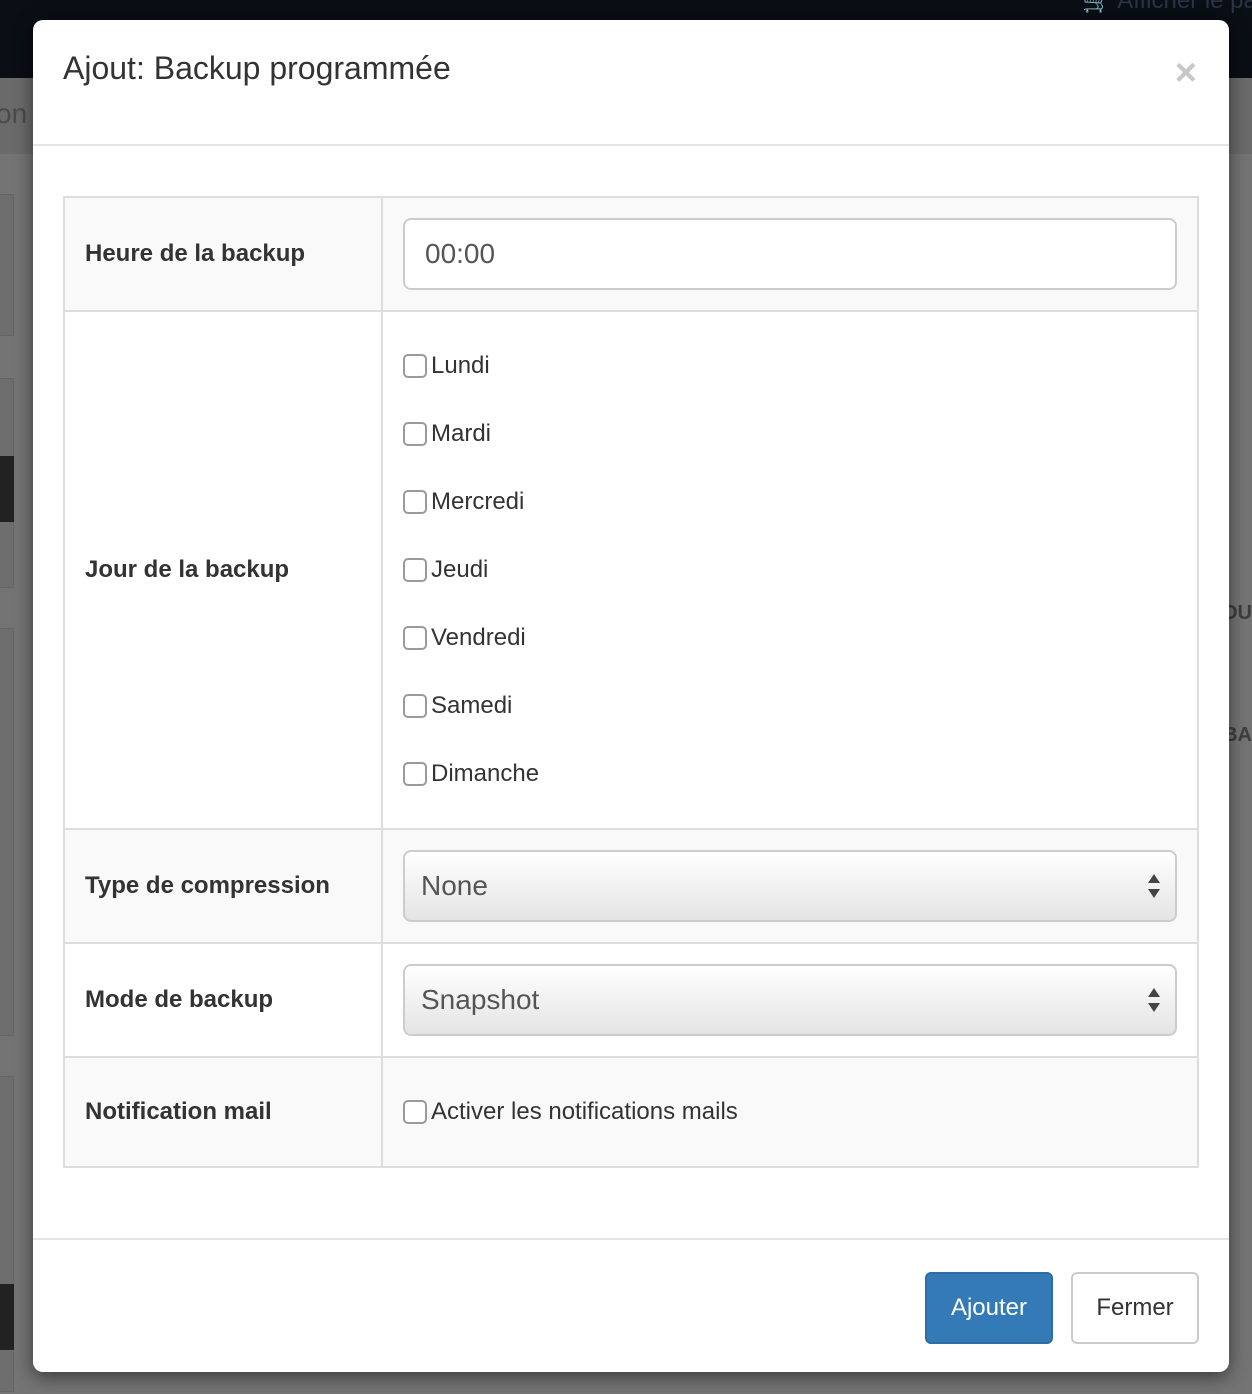 This screenshot has width=1252, height=1394. Describe the element at coordinates (472, 705) in the screenshot. I see `day-checkbox-label: Samedi` at that location.